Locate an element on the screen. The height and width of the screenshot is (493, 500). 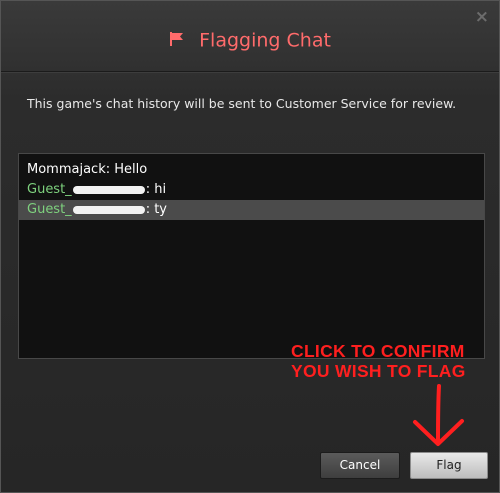
chat-username: Mommajack is located at coordinates (66, 169).